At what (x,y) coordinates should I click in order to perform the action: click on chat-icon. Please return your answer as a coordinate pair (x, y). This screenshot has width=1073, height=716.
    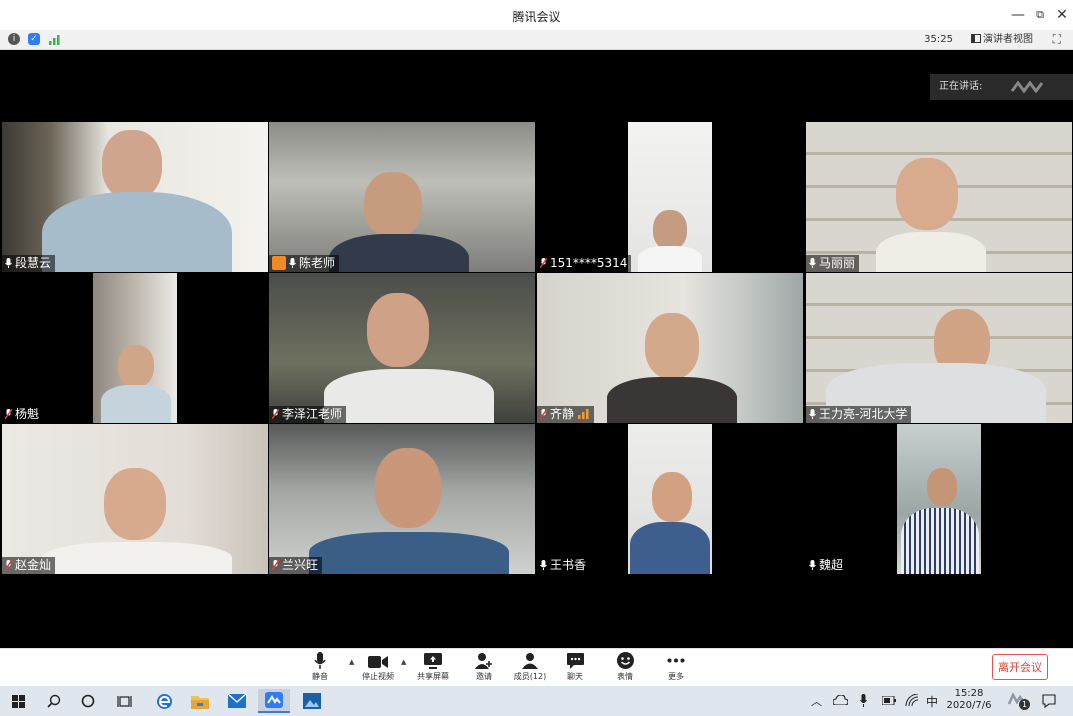
    Looking at the image, I should click on (575, 661).